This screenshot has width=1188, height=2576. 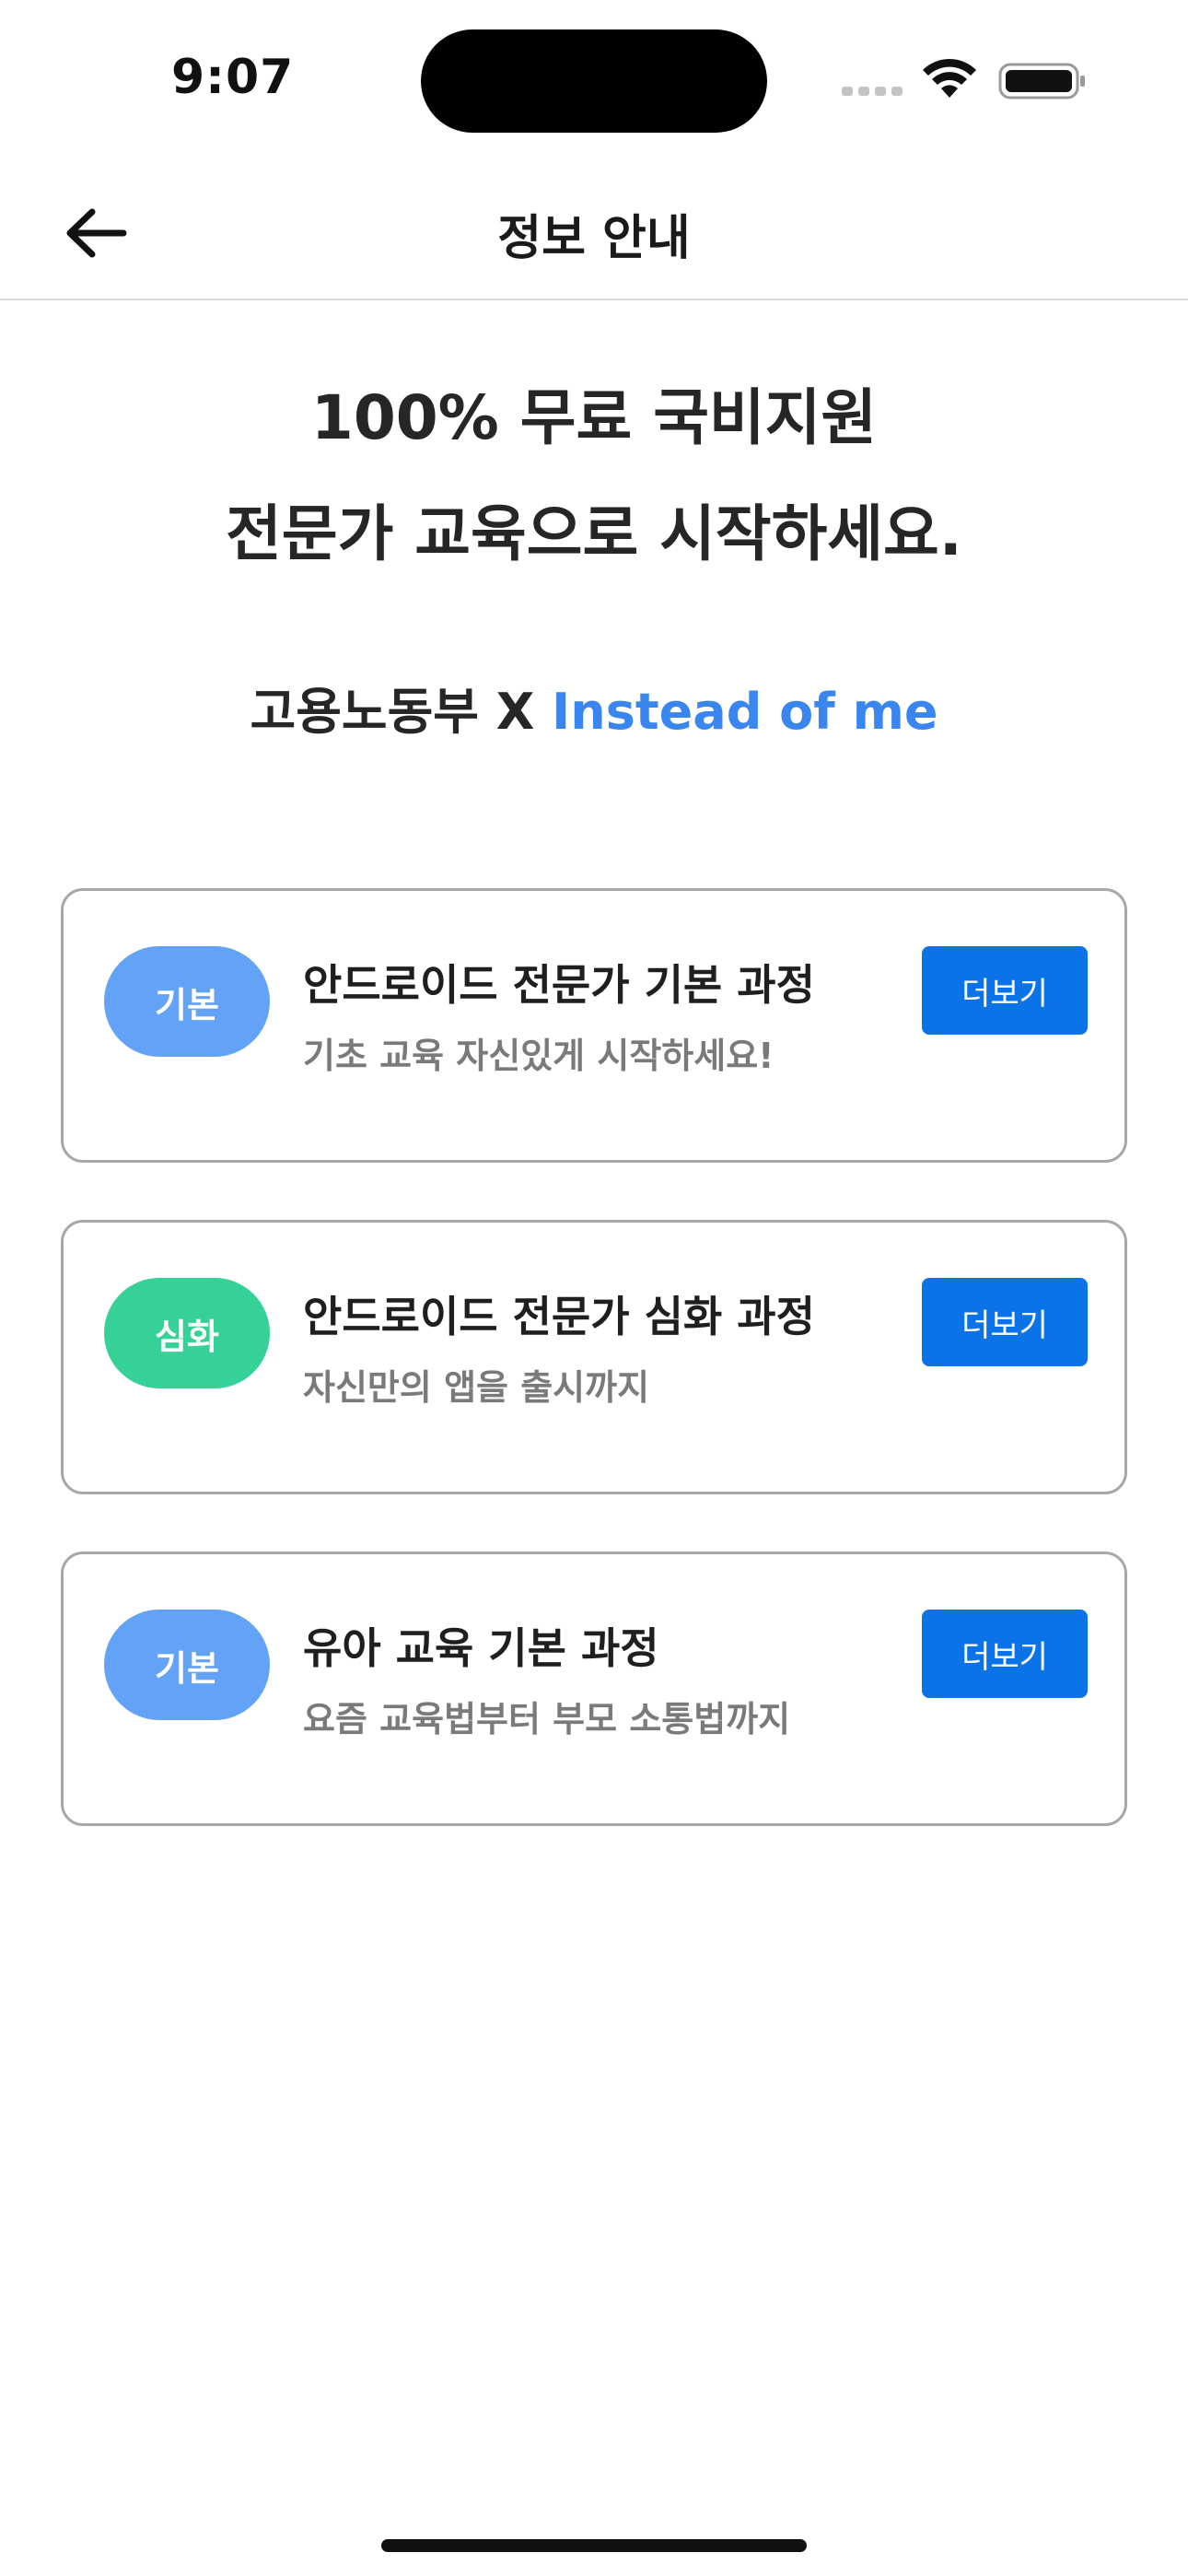 I want to click on course-subtitle: 자신만의 앱을 출시까지, so click(x=476, y=1387).